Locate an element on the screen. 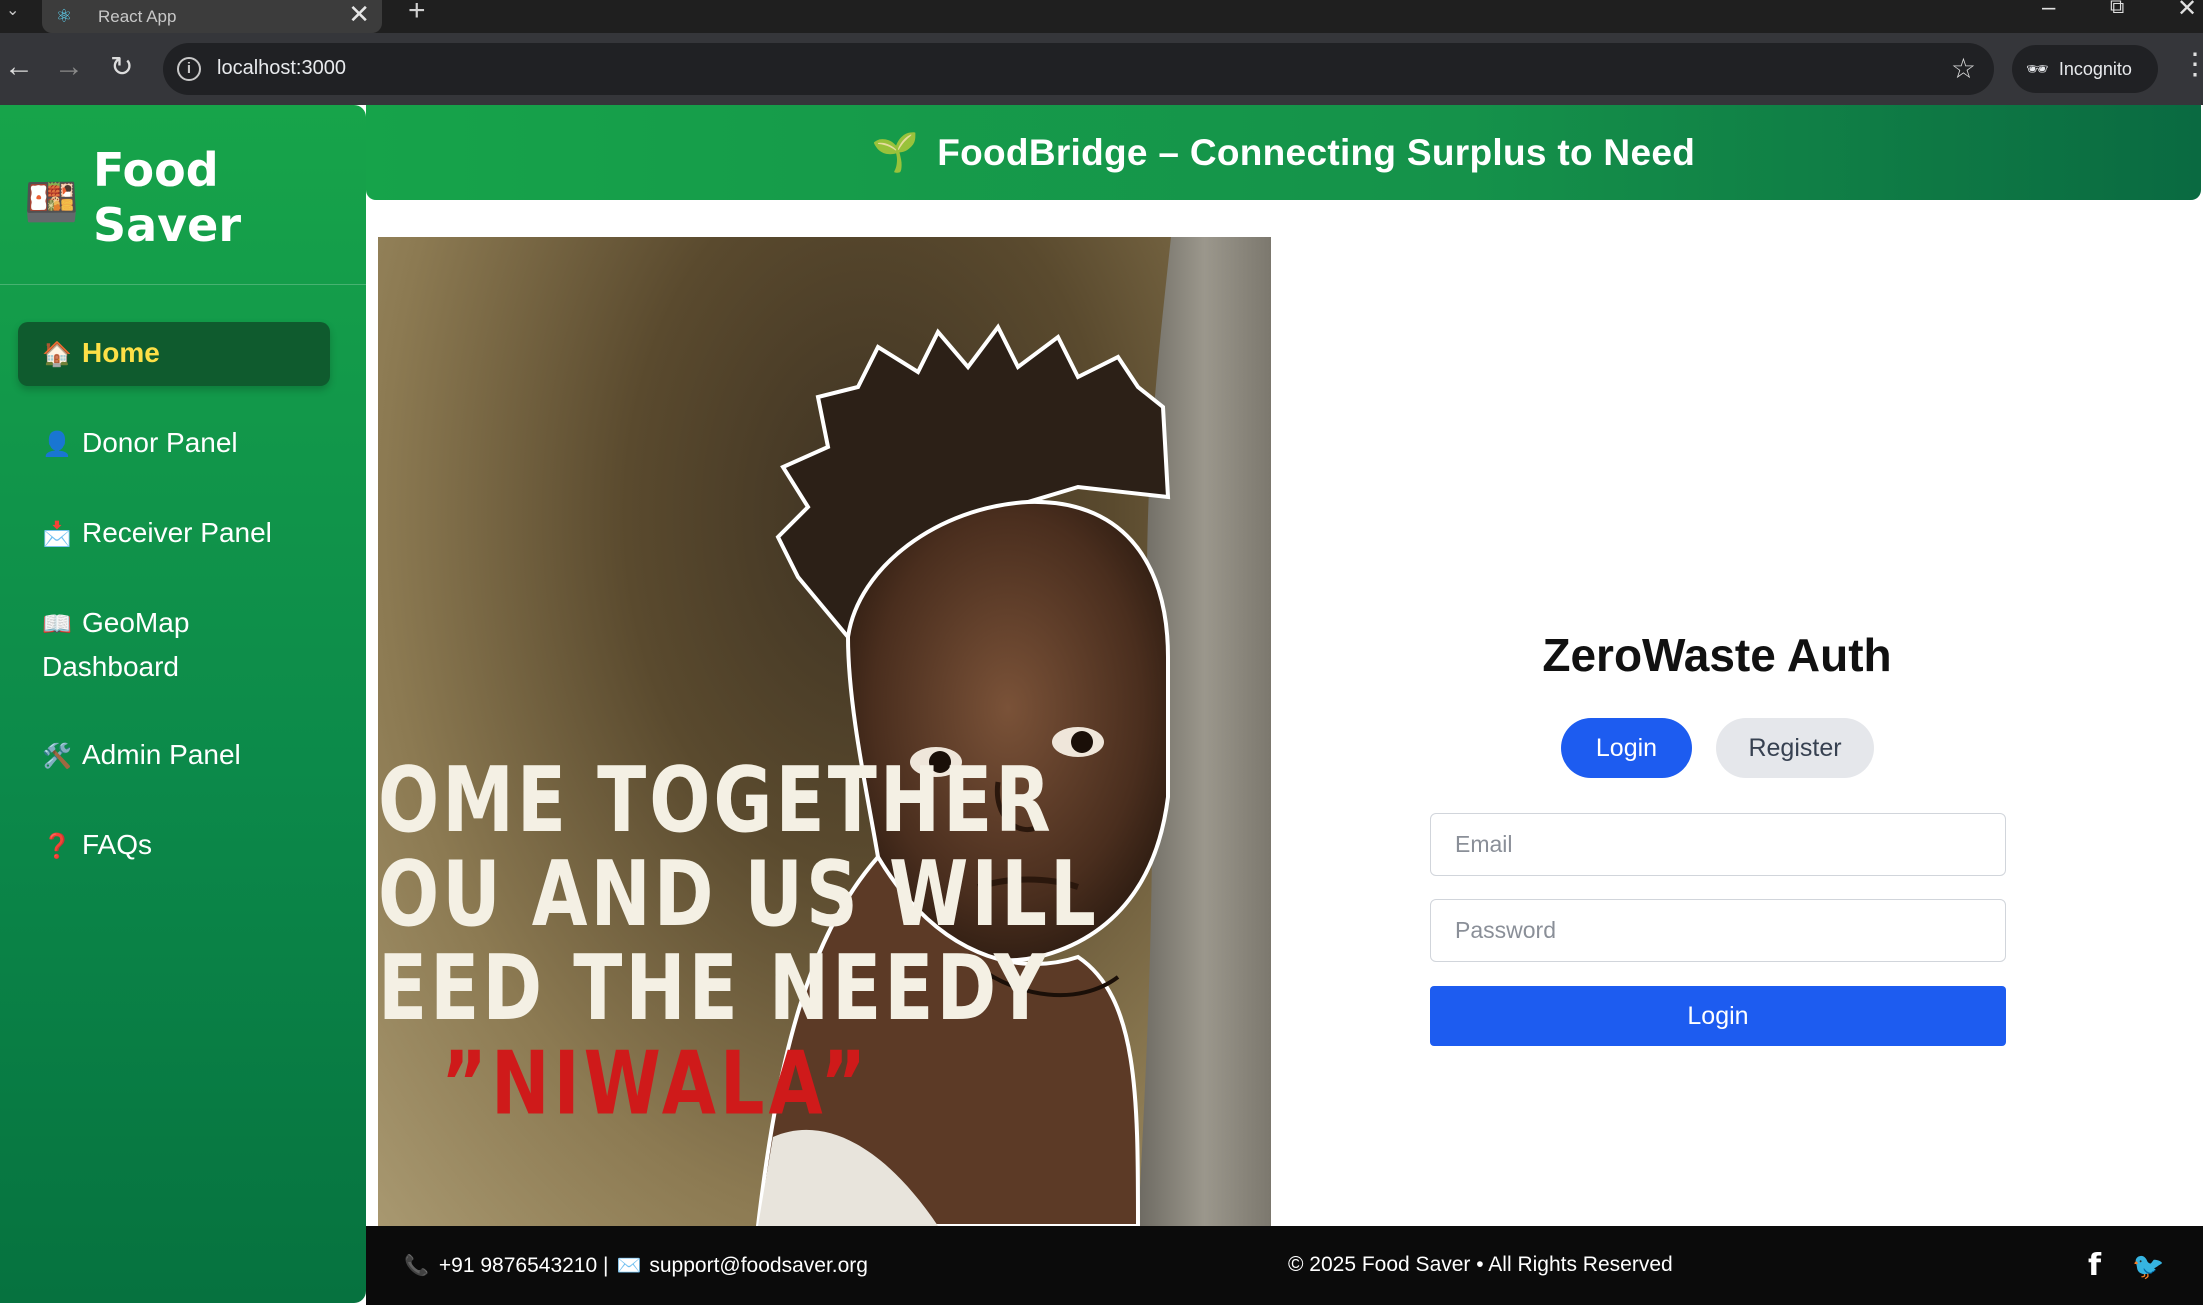 The height and width of the screenshot is (1305, 2203). brand: 🍱 Food Saver is located at coordinates (183, 195).